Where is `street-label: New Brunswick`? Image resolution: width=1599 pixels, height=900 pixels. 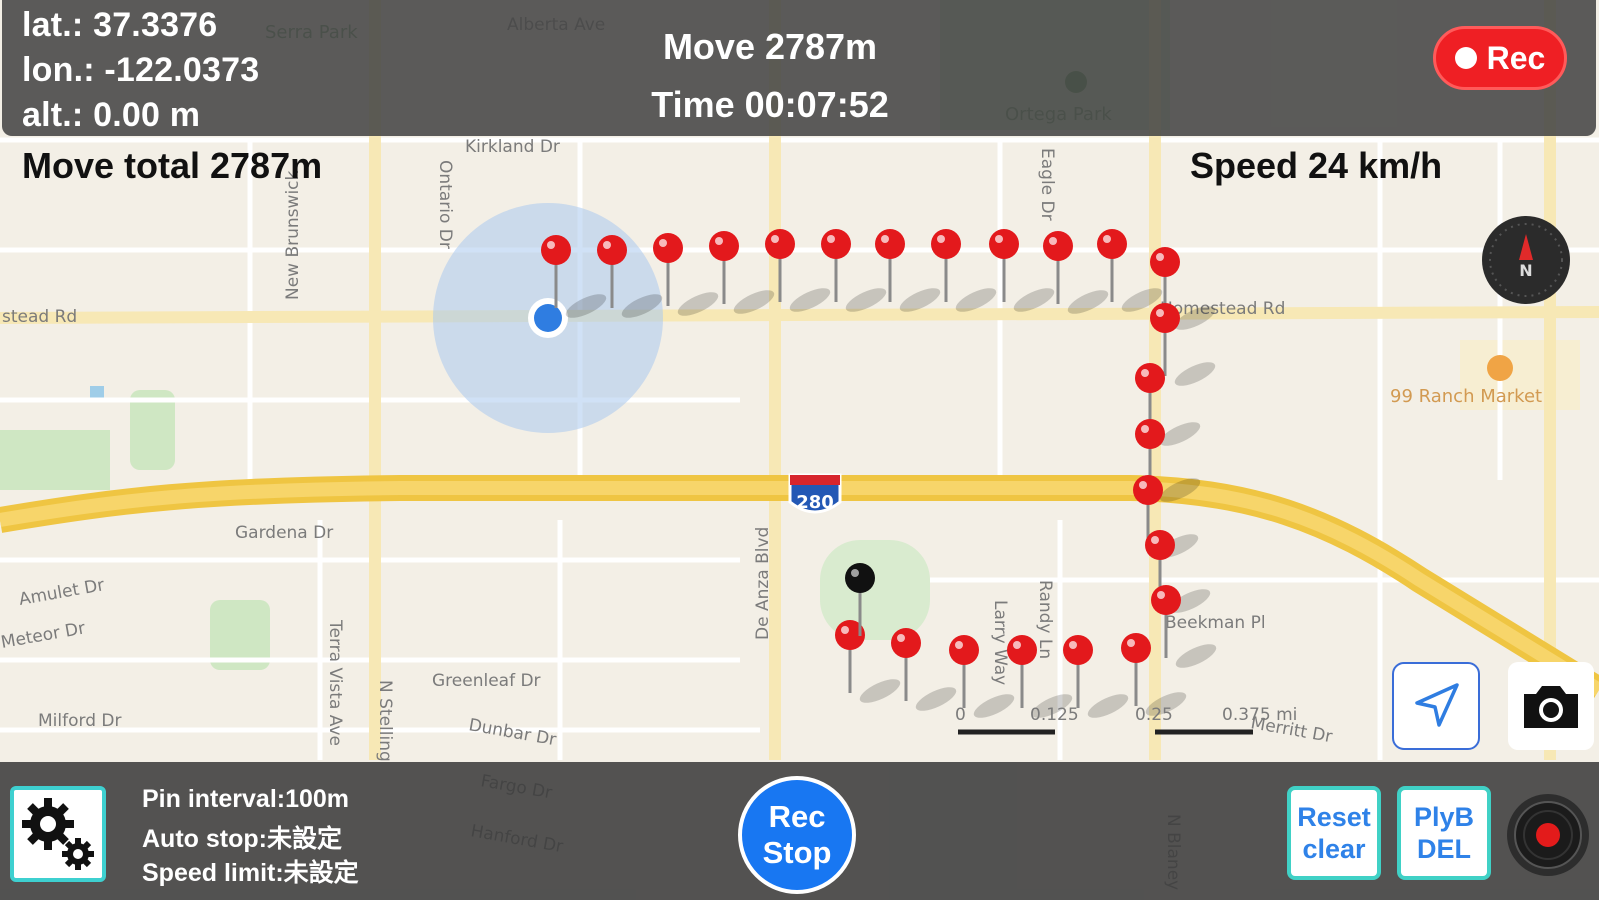 street-label: New Brunswick is located at coordinates (293, 235).